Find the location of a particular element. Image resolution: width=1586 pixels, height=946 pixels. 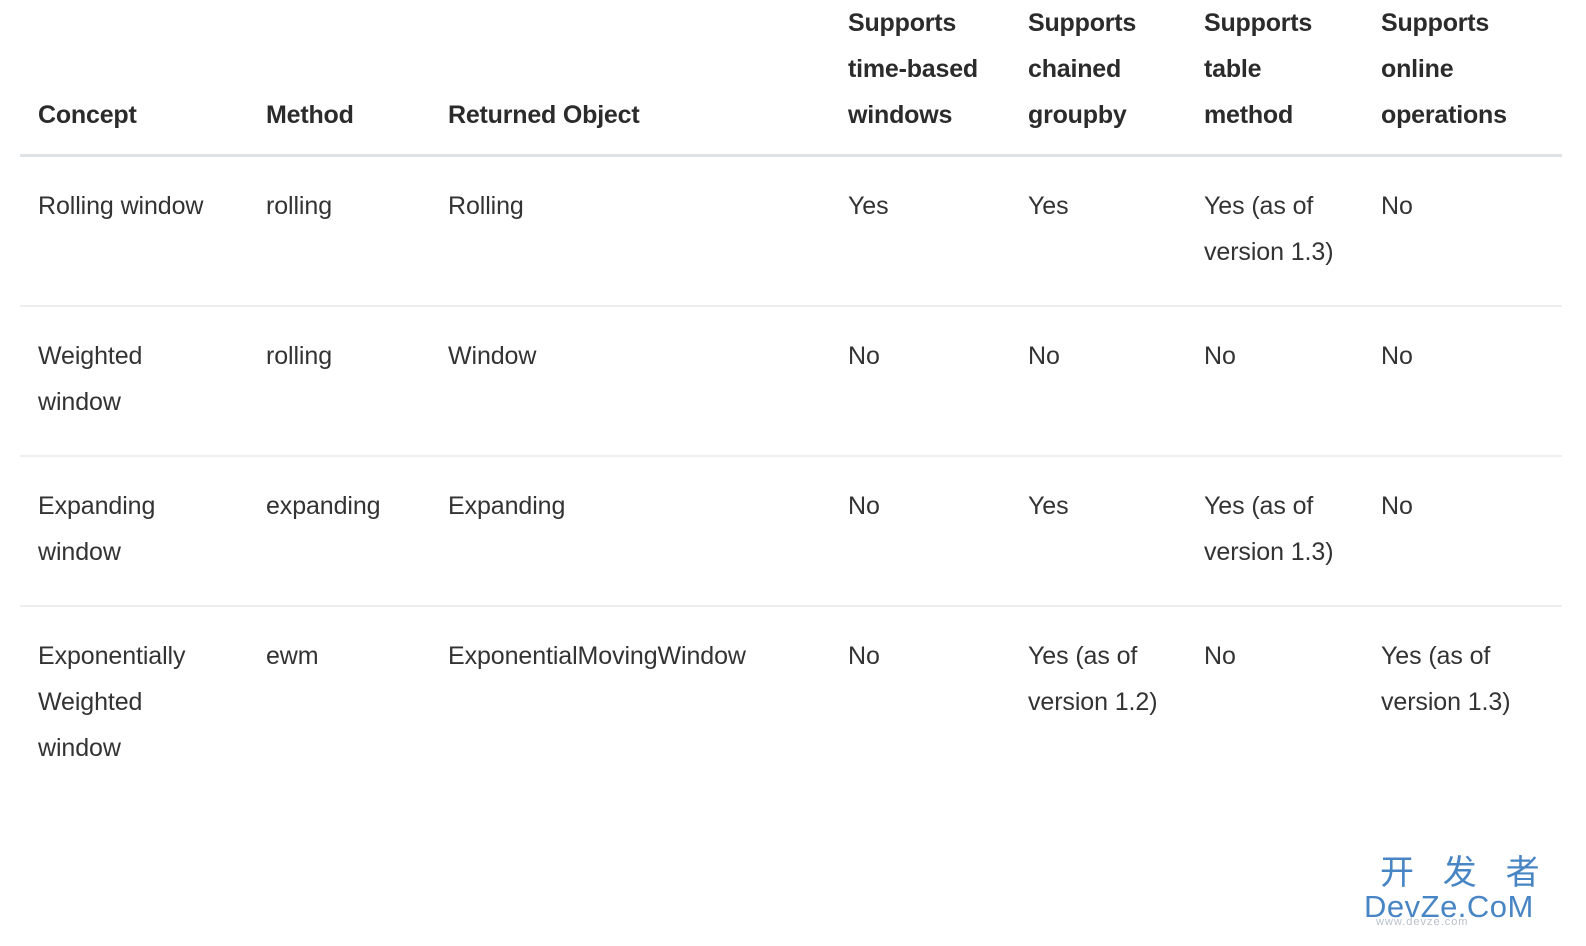

cell-supports-time-based-windows: Yes is located at coordinates (868, 206).